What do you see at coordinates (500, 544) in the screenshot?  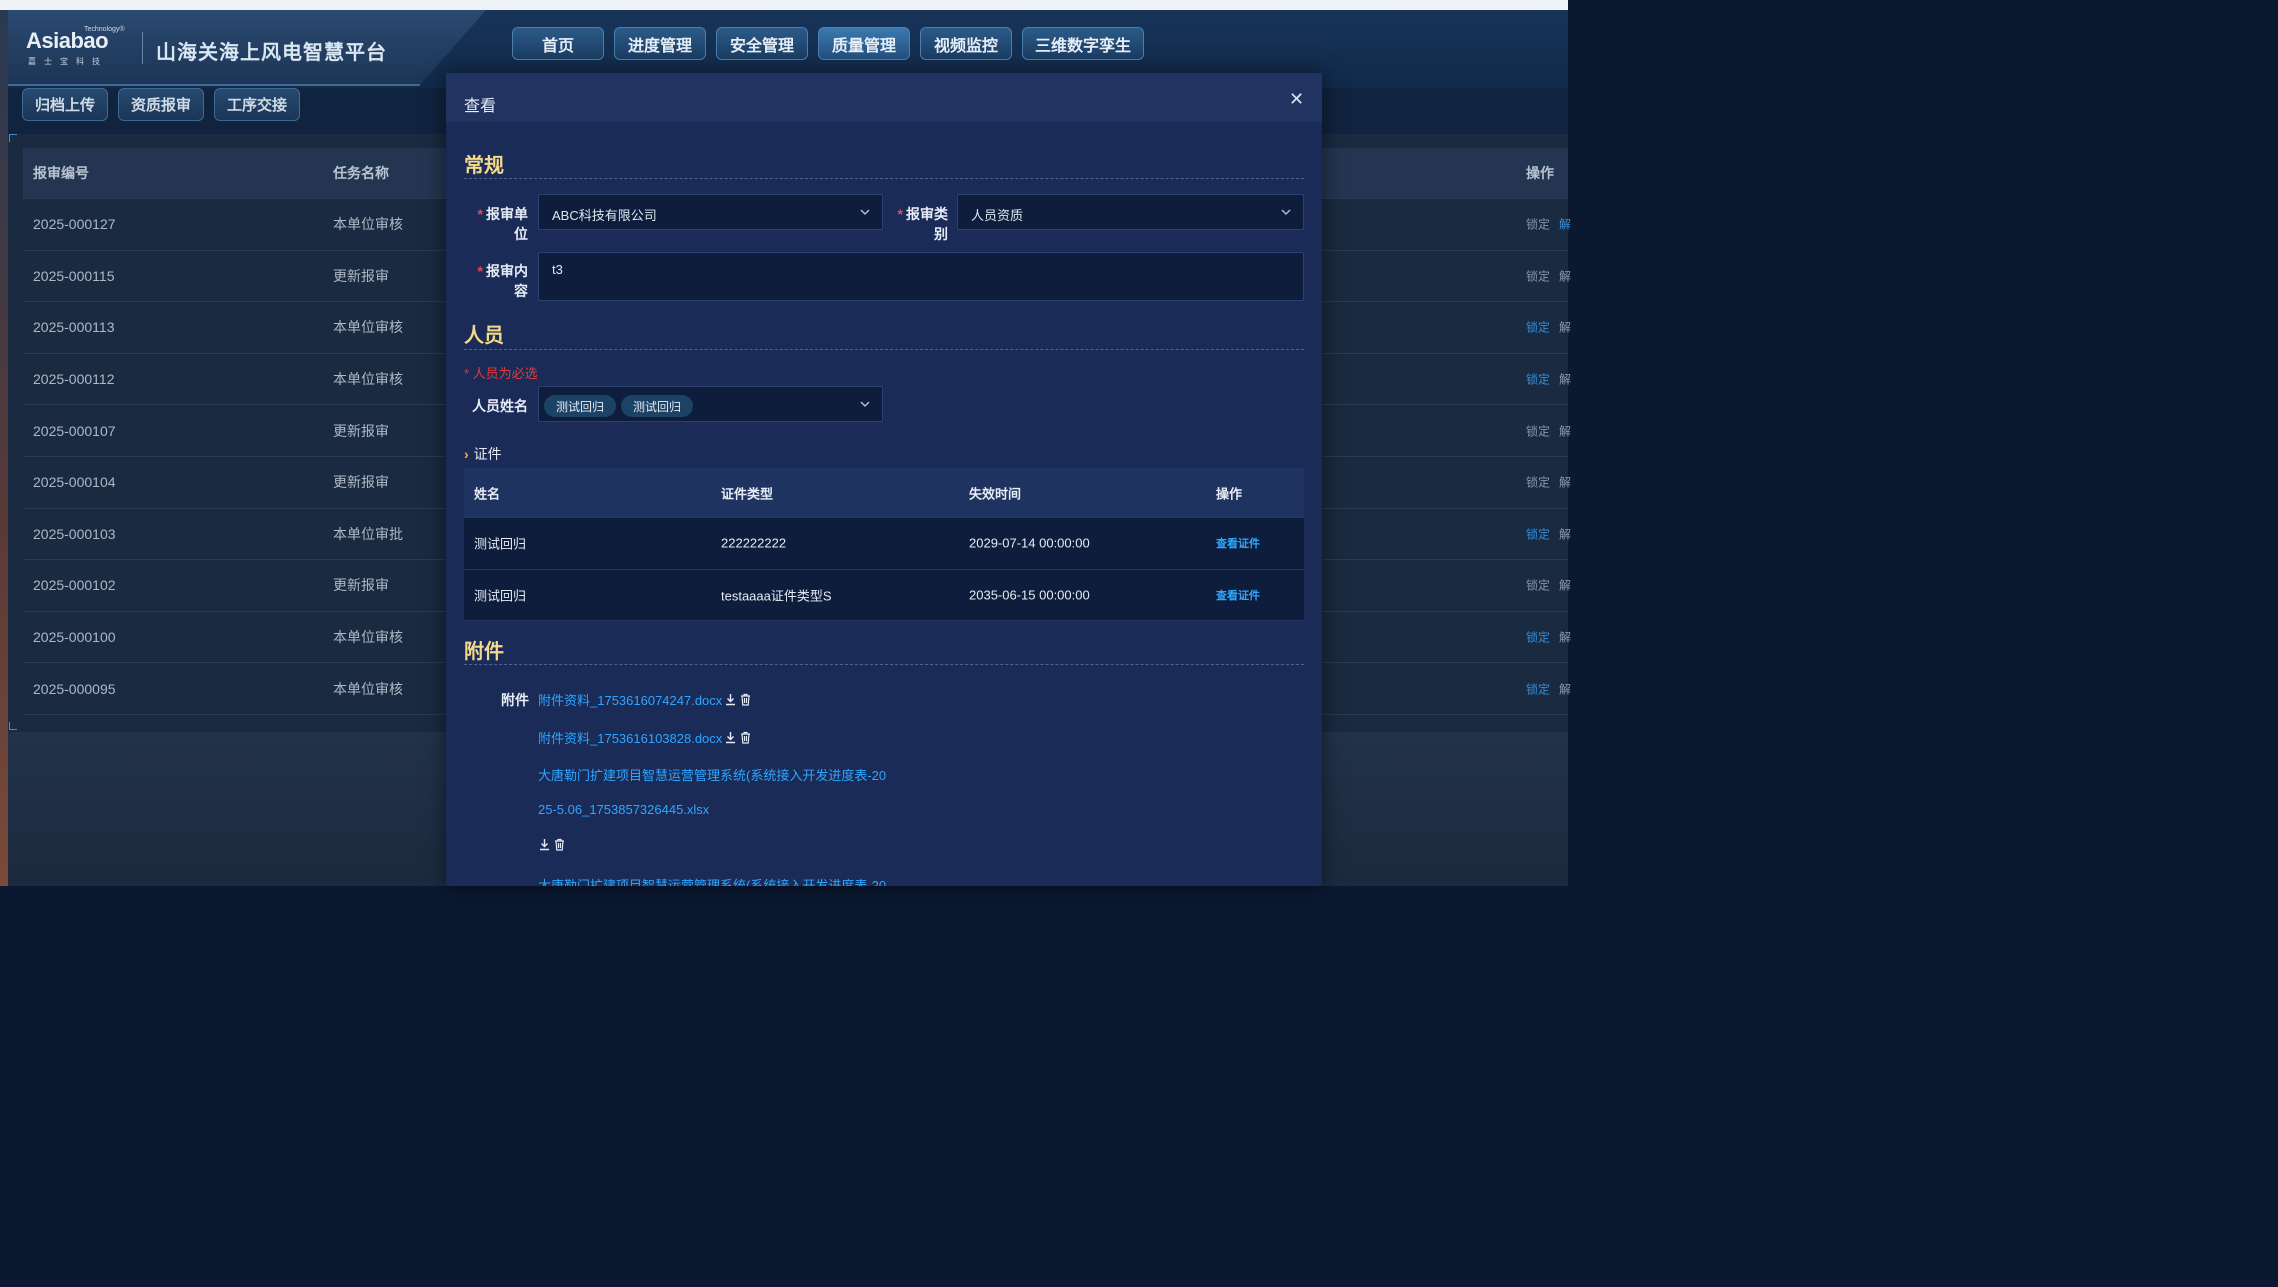 I see `cert-name: 测试回归` at bounding box center [500, 544].